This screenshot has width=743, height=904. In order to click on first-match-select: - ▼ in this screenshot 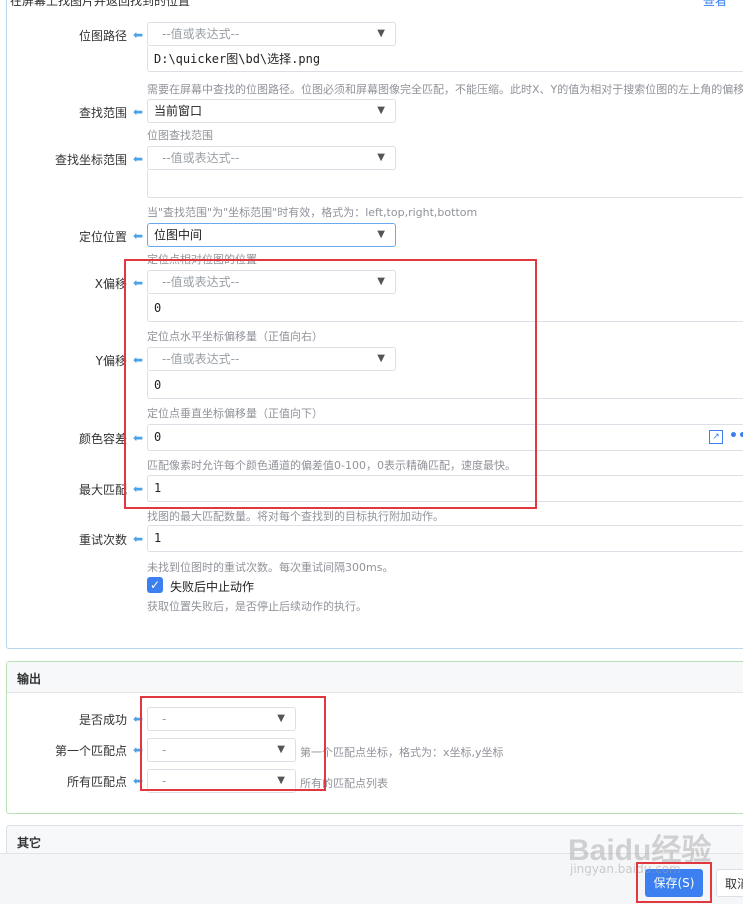, I will do `click(221, 750)`.